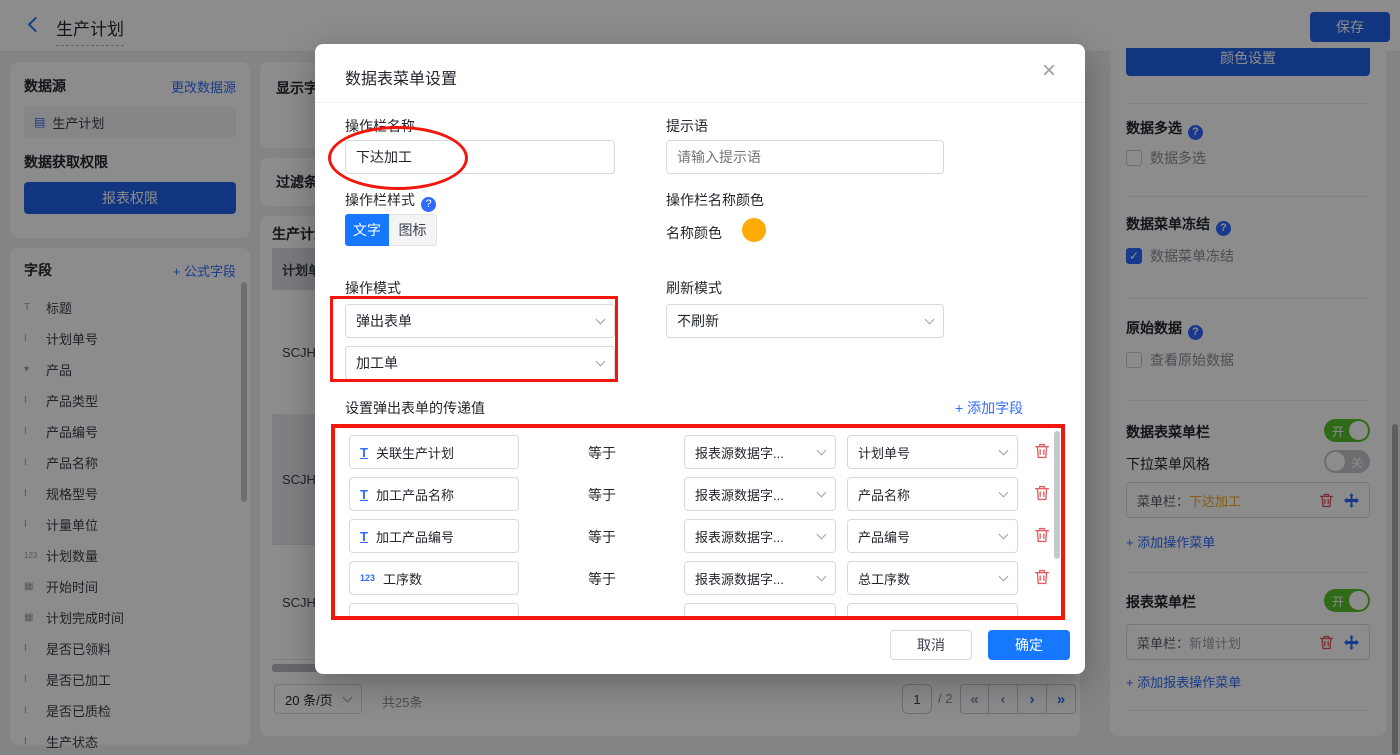  I want to click on source-field-select: 计划单号, so click(932, 452).